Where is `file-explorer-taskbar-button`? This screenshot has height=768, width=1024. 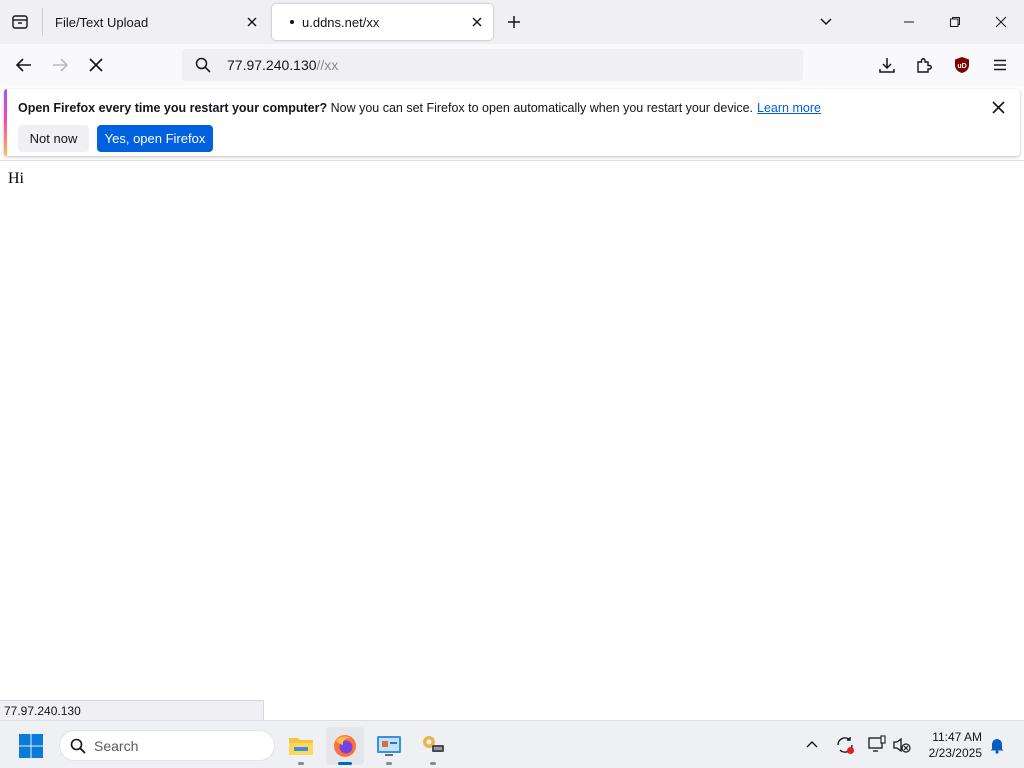
file-explorer-taskbar-button is located at coordinates (301, 746).